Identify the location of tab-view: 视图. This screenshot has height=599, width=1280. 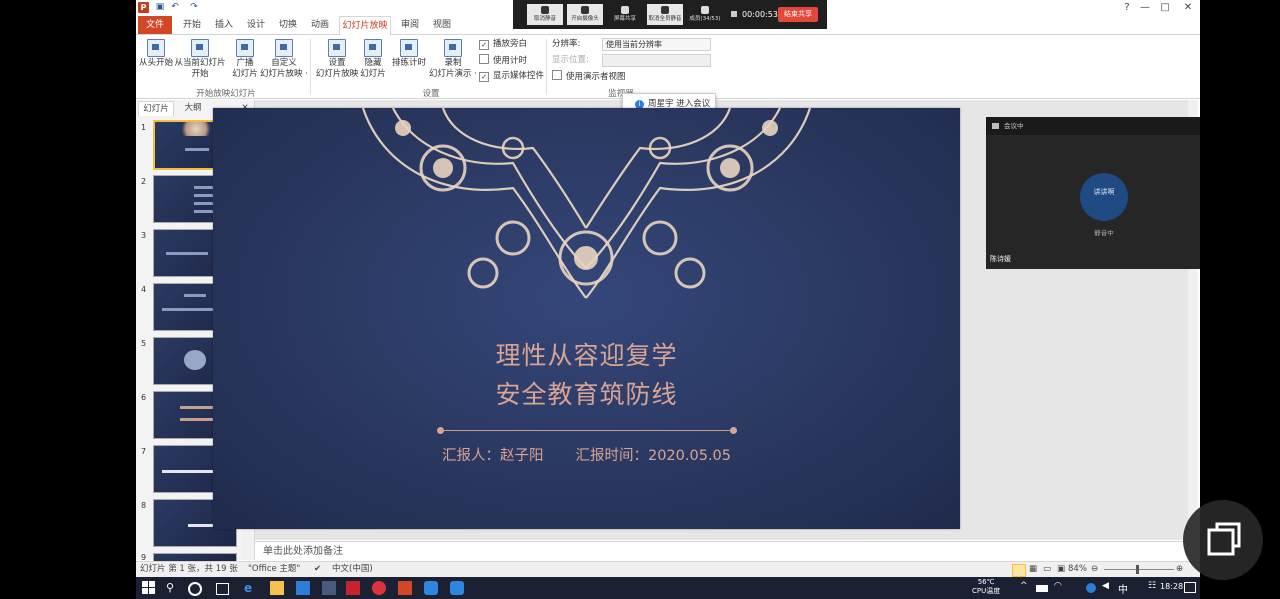
(442, 25).